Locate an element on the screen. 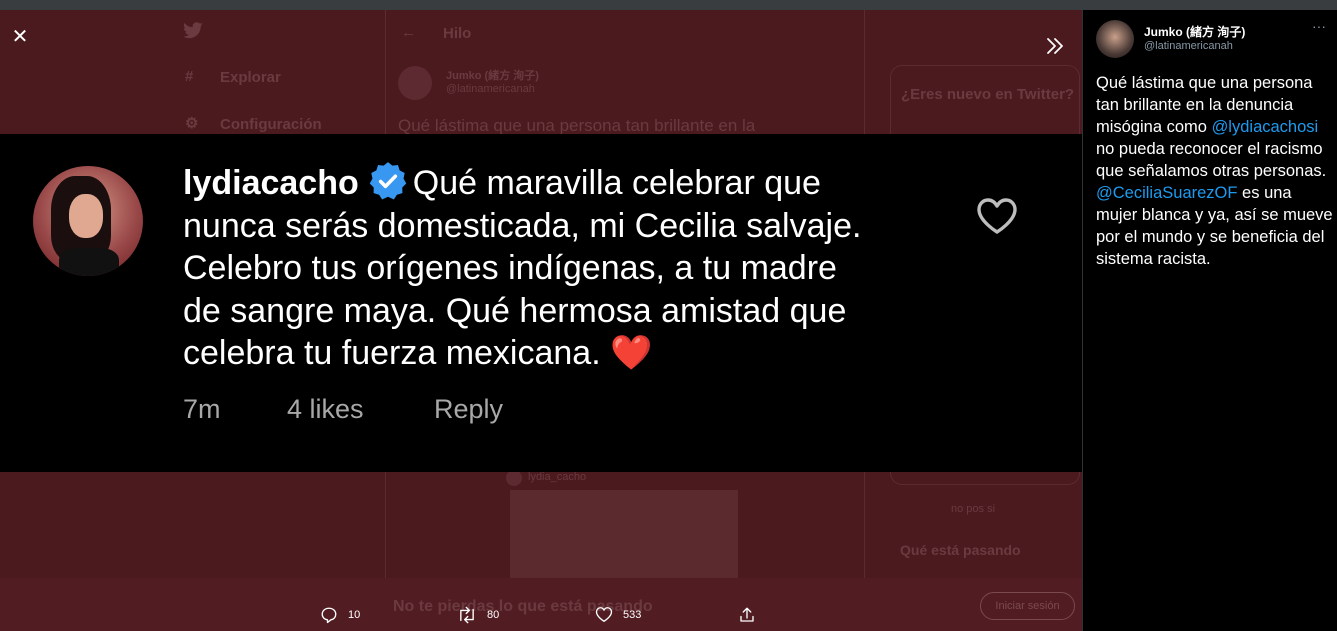  bg-side-happening: Qué está pasando is located at coordinates (960, 550).